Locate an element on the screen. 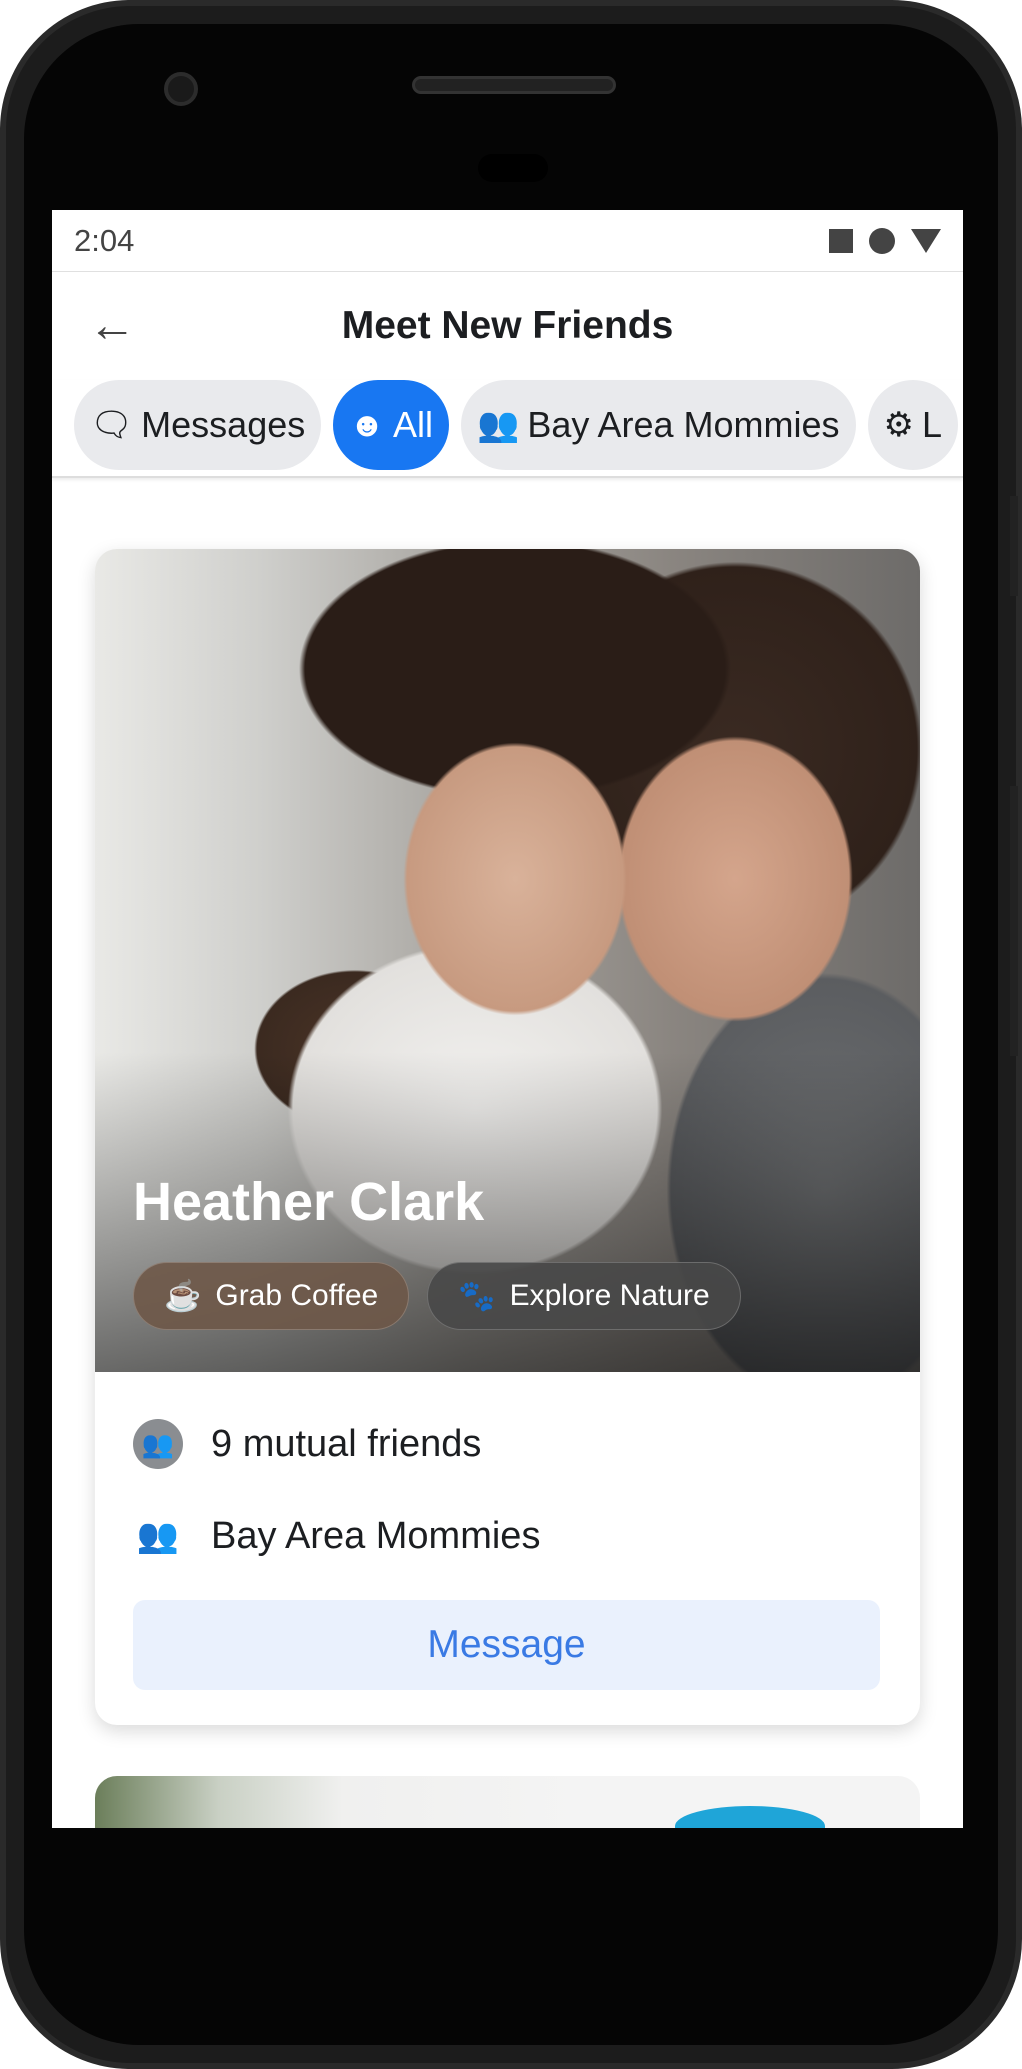  profile-name: Heather Clark is located at coordinates (309, 1202).